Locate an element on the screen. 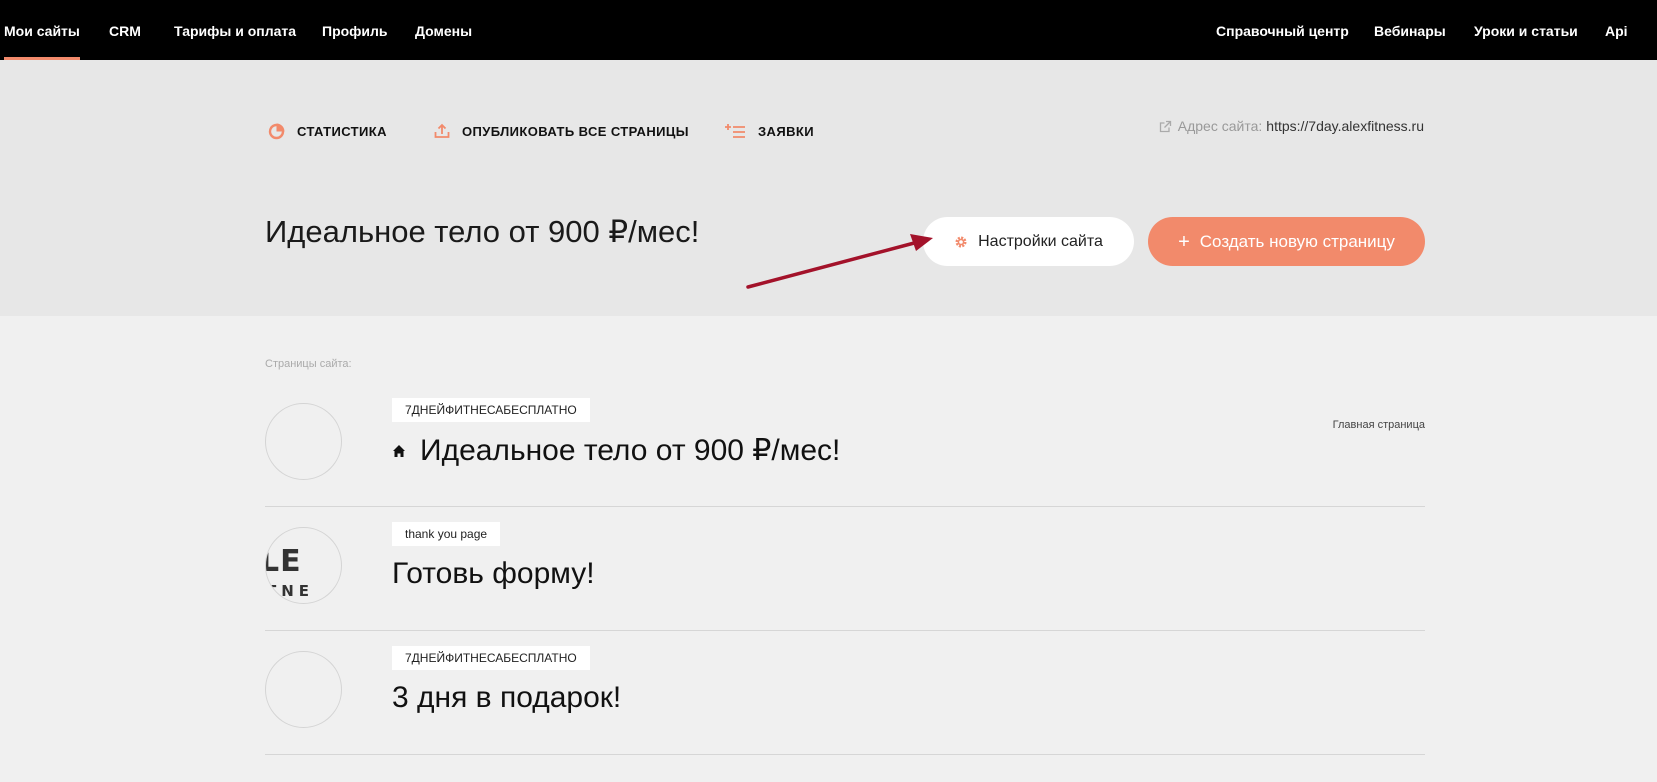 This screenshot has height=782, width=1657. page-tag: thank you page is located at coordinates (446, 534).